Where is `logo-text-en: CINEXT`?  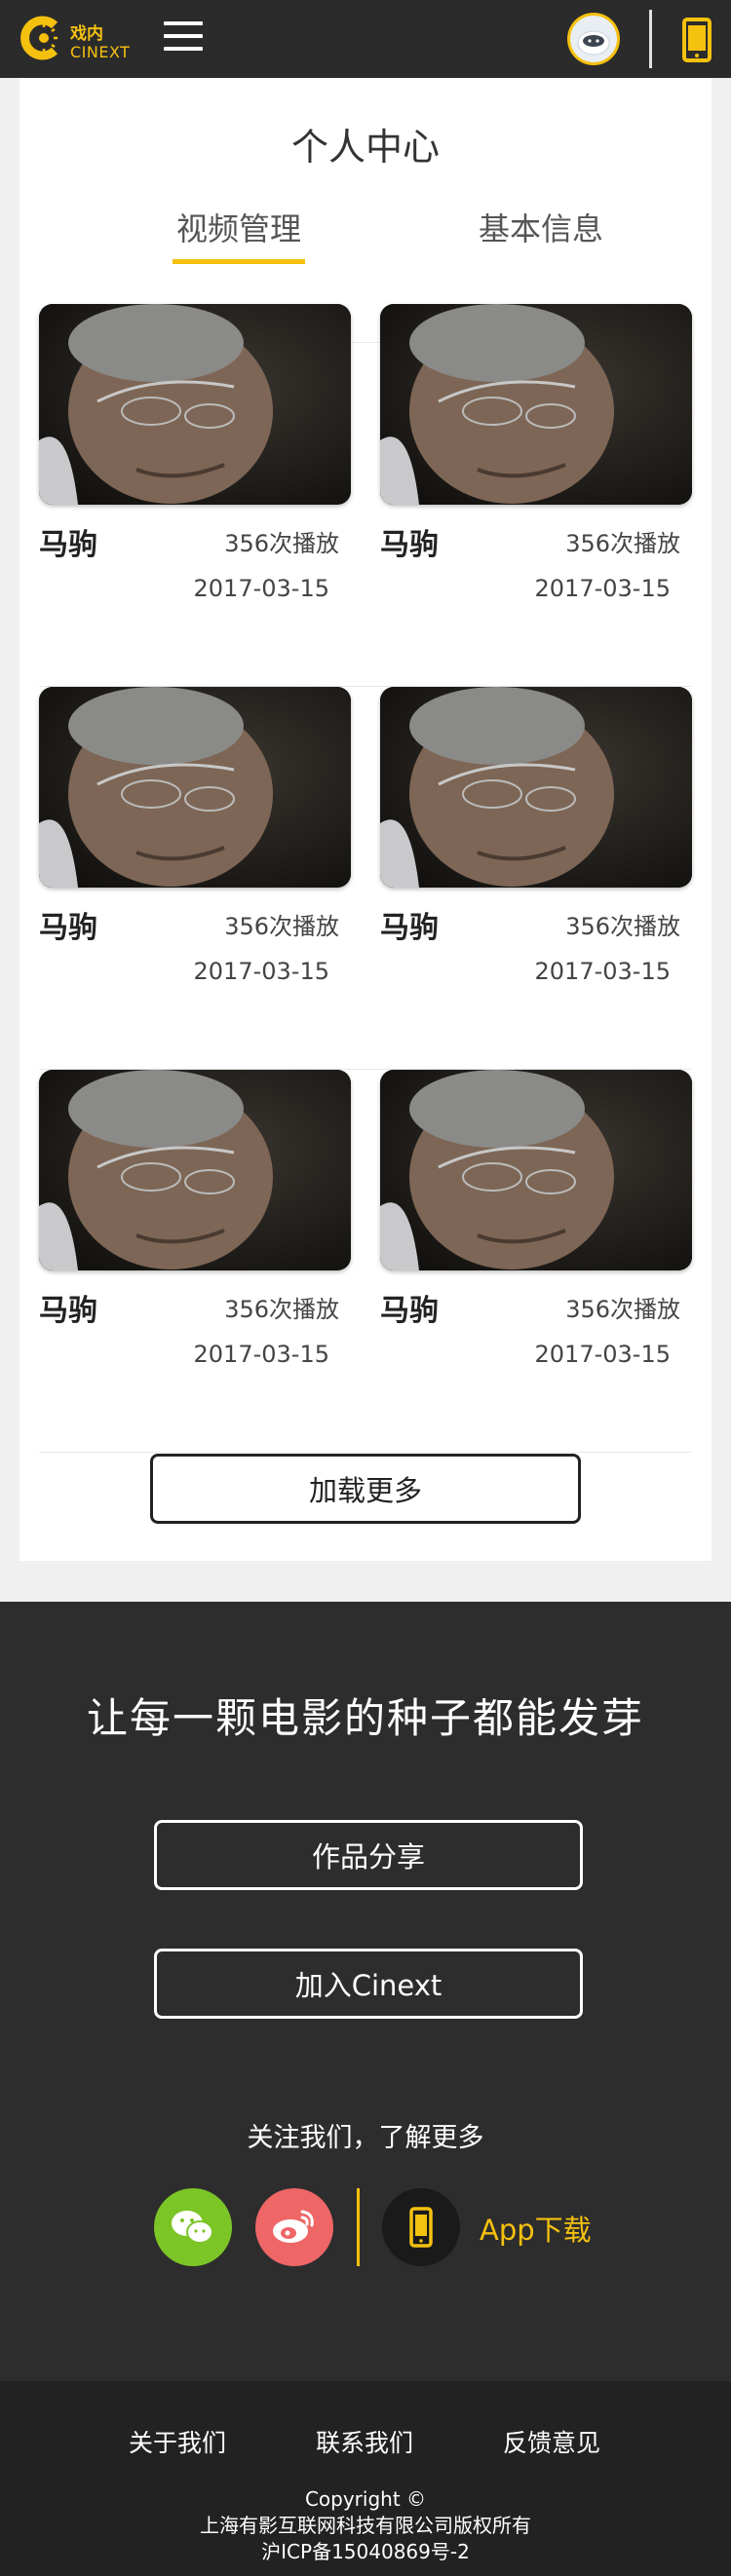 logo-text-en: CINEXT is located at coordinates (100, 52).